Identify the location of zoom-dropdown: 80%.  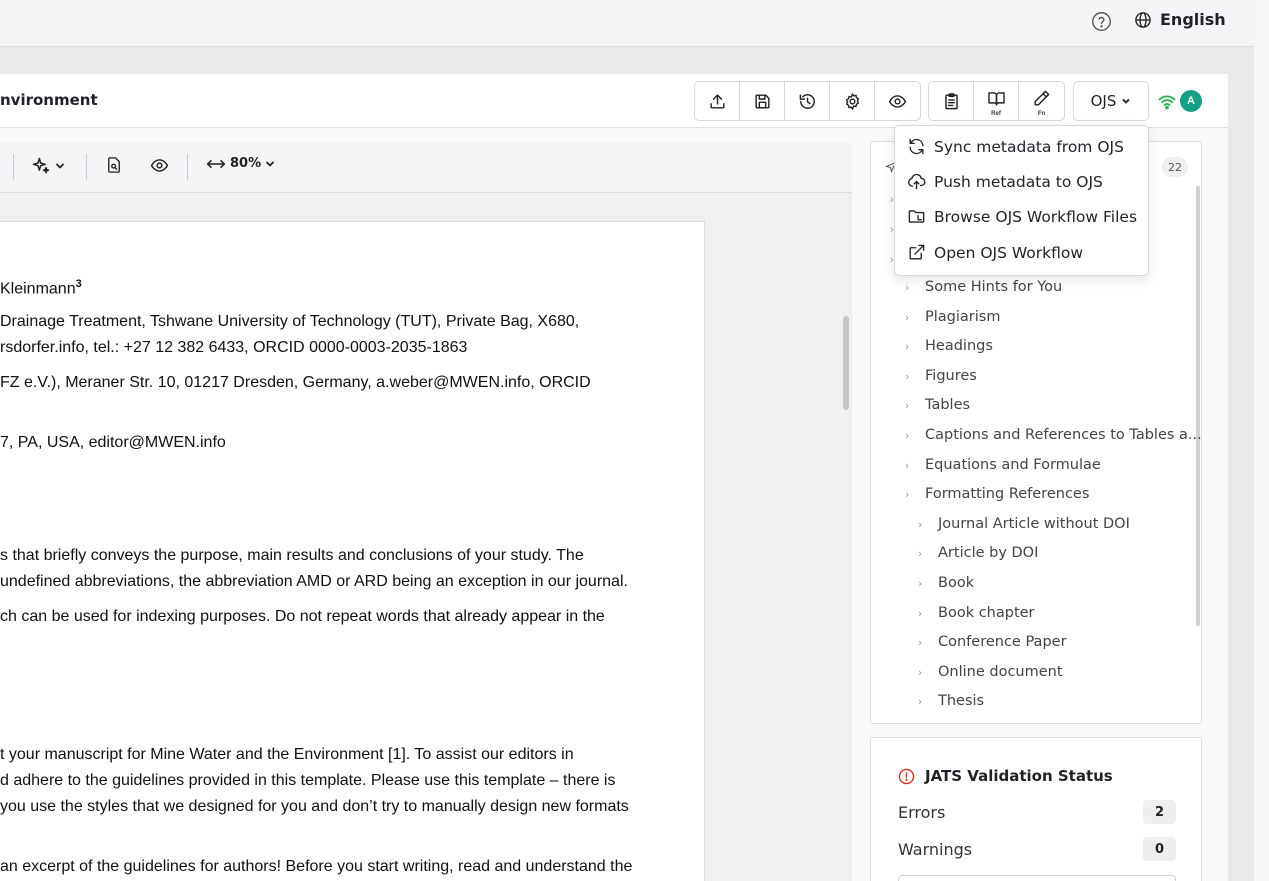
(240, 163).